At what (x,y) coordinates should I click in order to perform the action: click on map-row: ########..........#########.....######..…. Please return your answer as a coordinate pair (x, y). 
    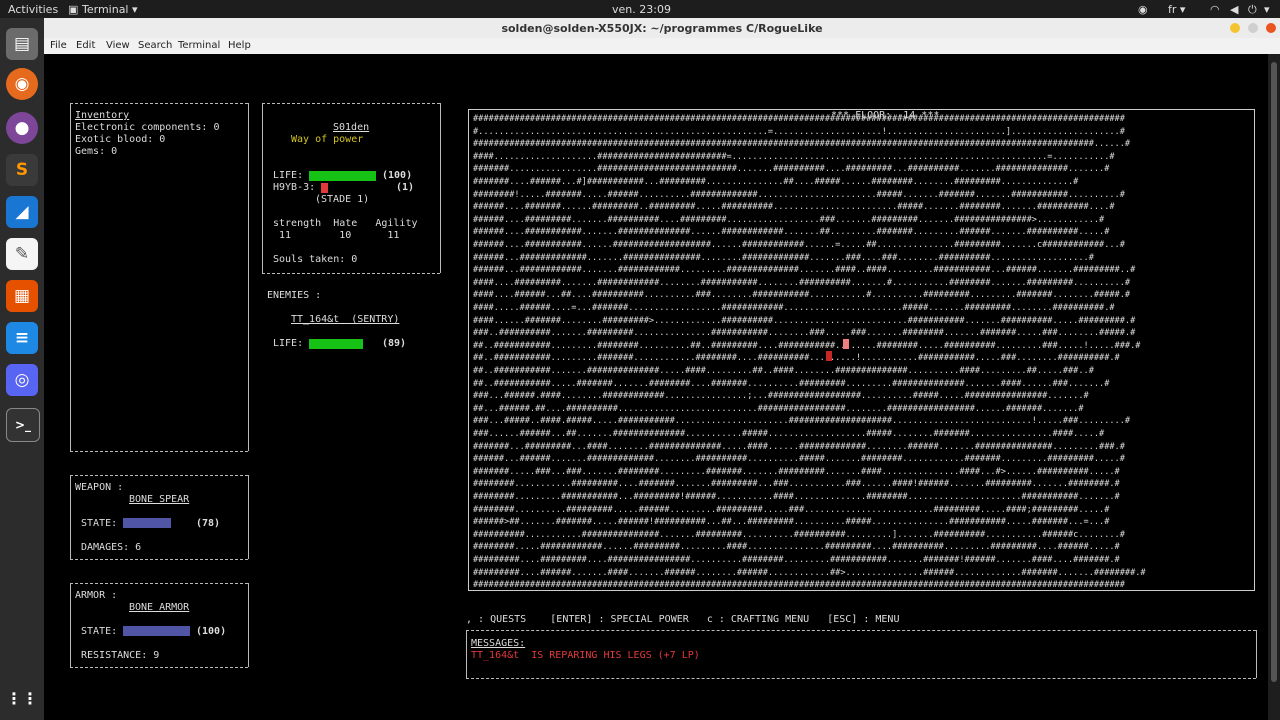
    Looking at the image, I should click on (791, 509).